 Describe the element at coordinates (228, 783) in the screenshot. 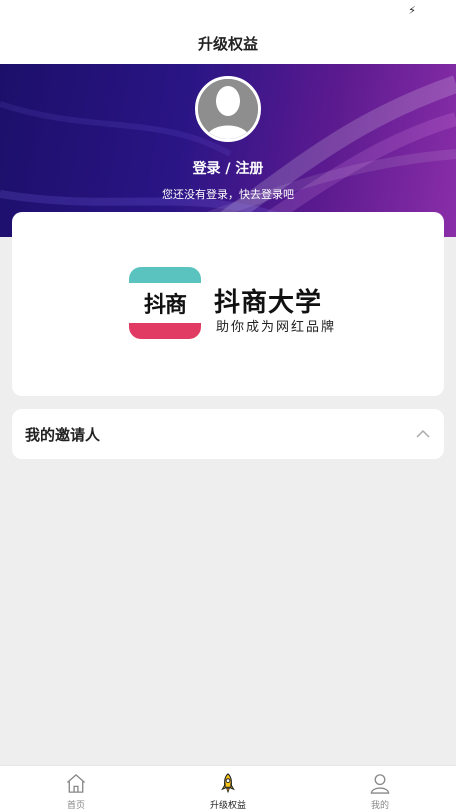

I see `rocket-icon` at that location.